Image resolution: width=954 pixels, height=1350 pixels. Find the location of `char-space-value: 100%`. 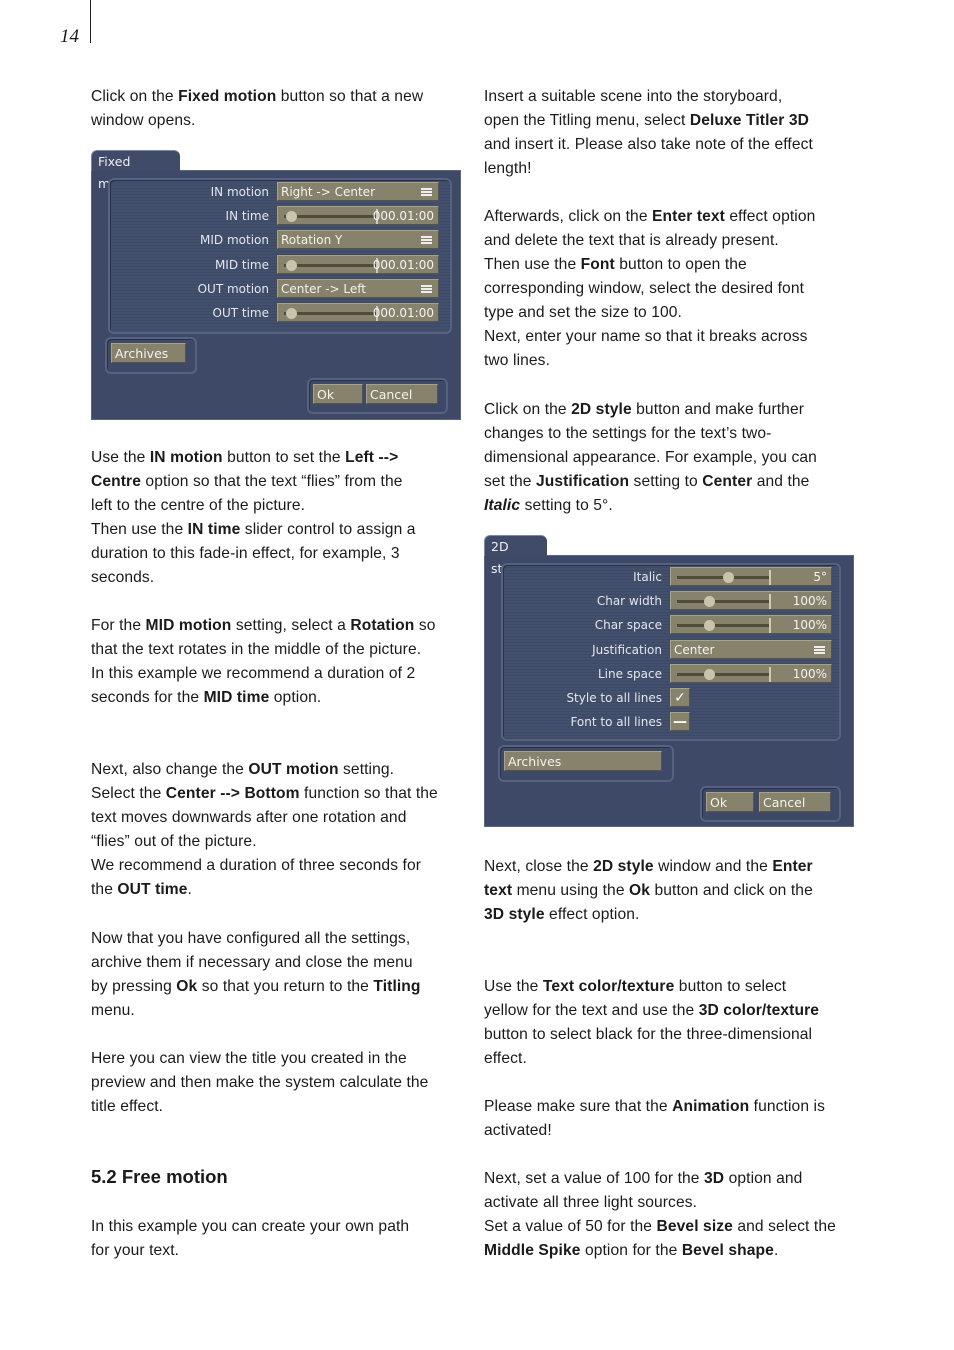

char-space-value: 100% is located at coordinates (809, 625).